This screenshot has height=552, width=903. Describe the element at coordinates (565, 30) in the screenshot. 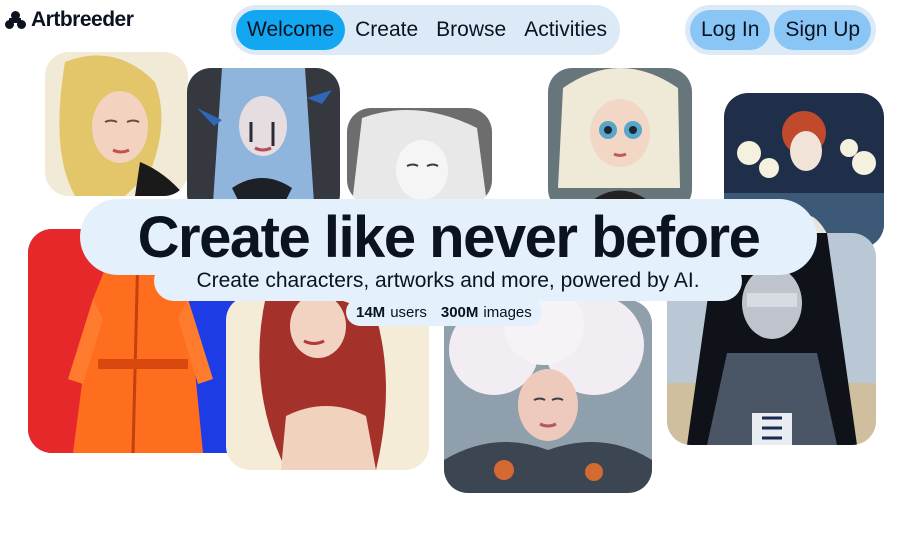

I see `nav-activities: Activities` at that location.